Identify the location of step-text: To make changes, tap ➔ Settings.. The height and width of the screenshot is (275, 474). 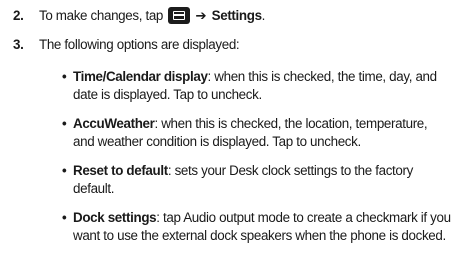
(152, 16).